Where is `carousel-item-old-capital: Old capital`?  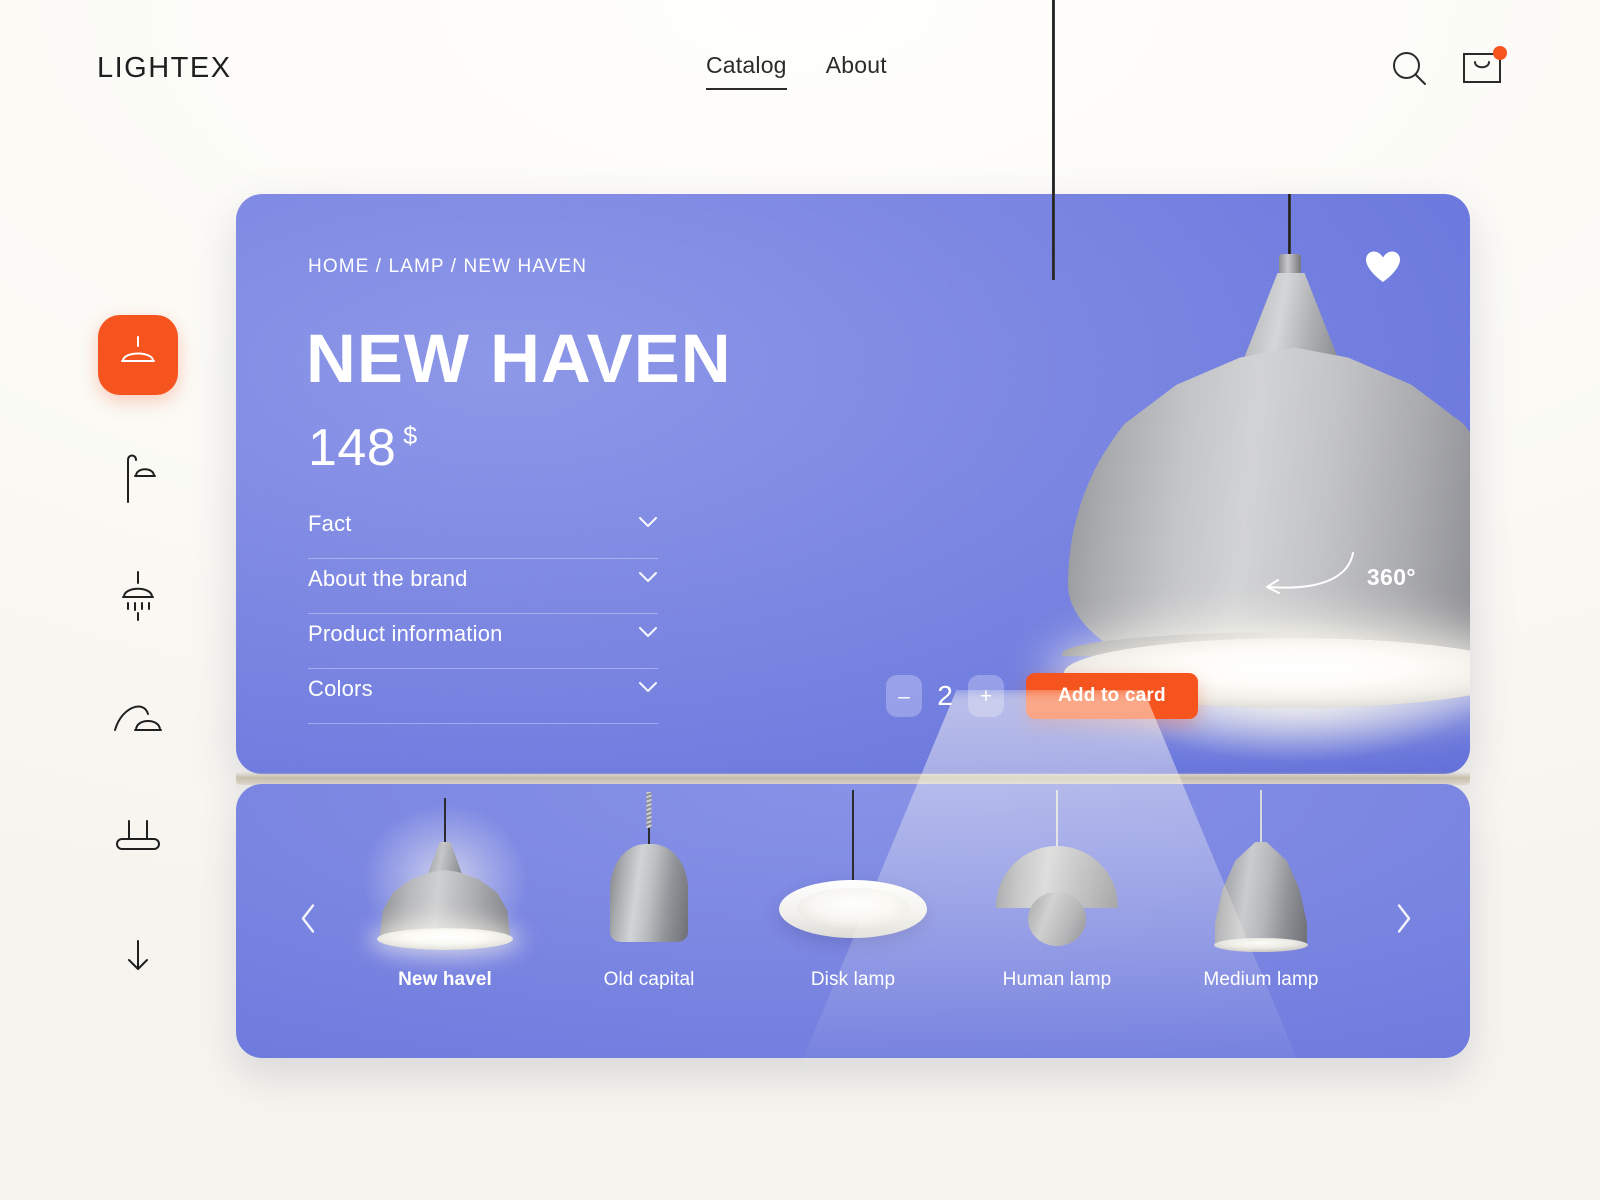
carousel-item-old-capital: Old capital is located at coordinates (649, 921).